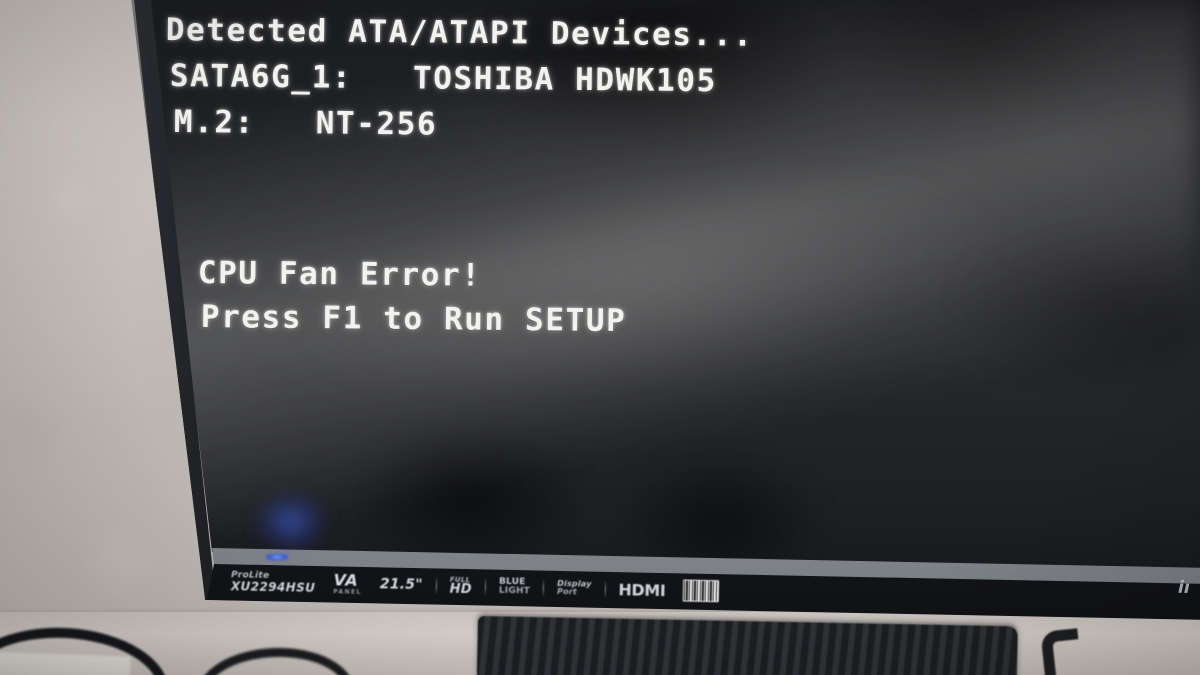 Image resolution: width=1200 pixels, height=675 pixels. What do you see at coordinates (514, 591) in the screenshot?
I see `blue-light-line2: LIGHT` at bounding box center [514, 591].